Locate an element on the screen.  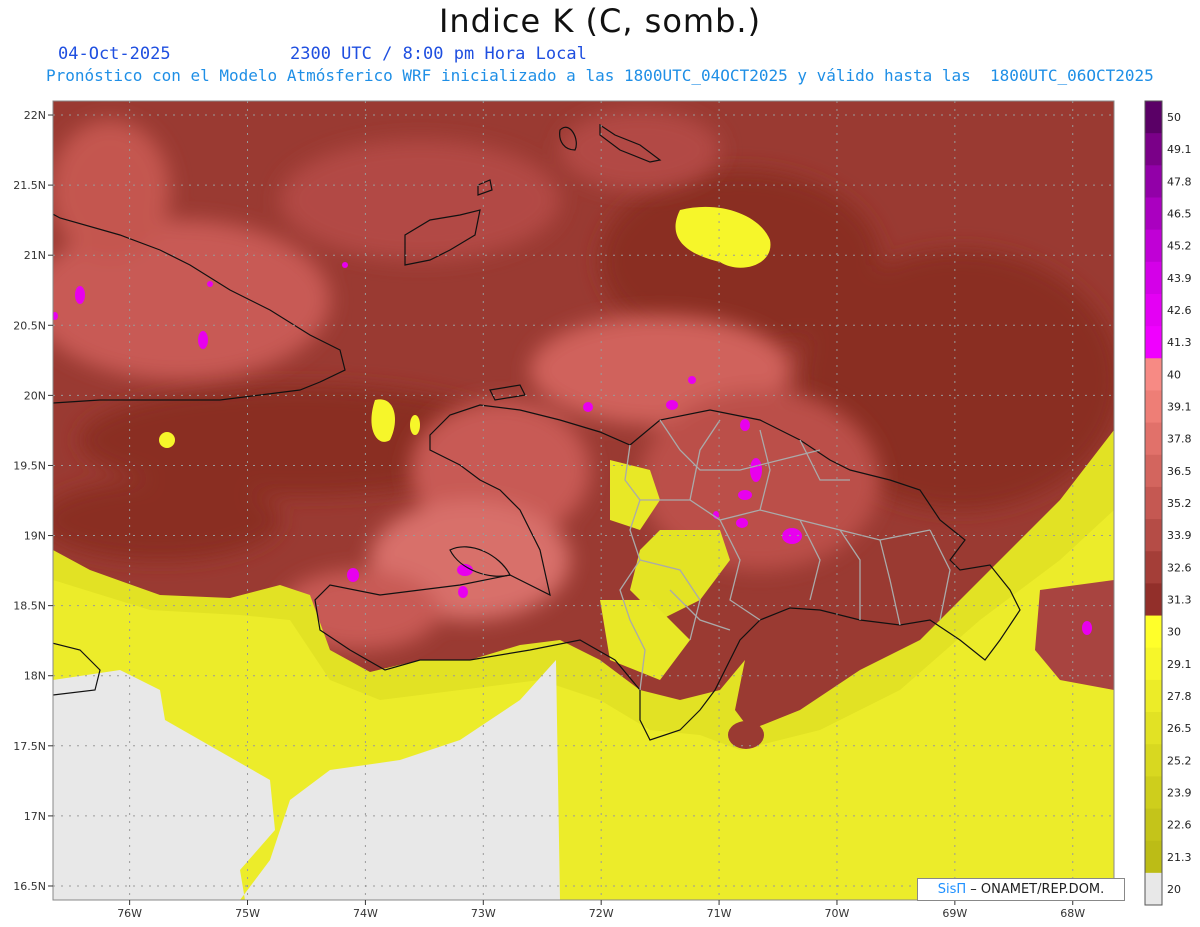
lon-label: 76W is located at coordinates (129, 913).